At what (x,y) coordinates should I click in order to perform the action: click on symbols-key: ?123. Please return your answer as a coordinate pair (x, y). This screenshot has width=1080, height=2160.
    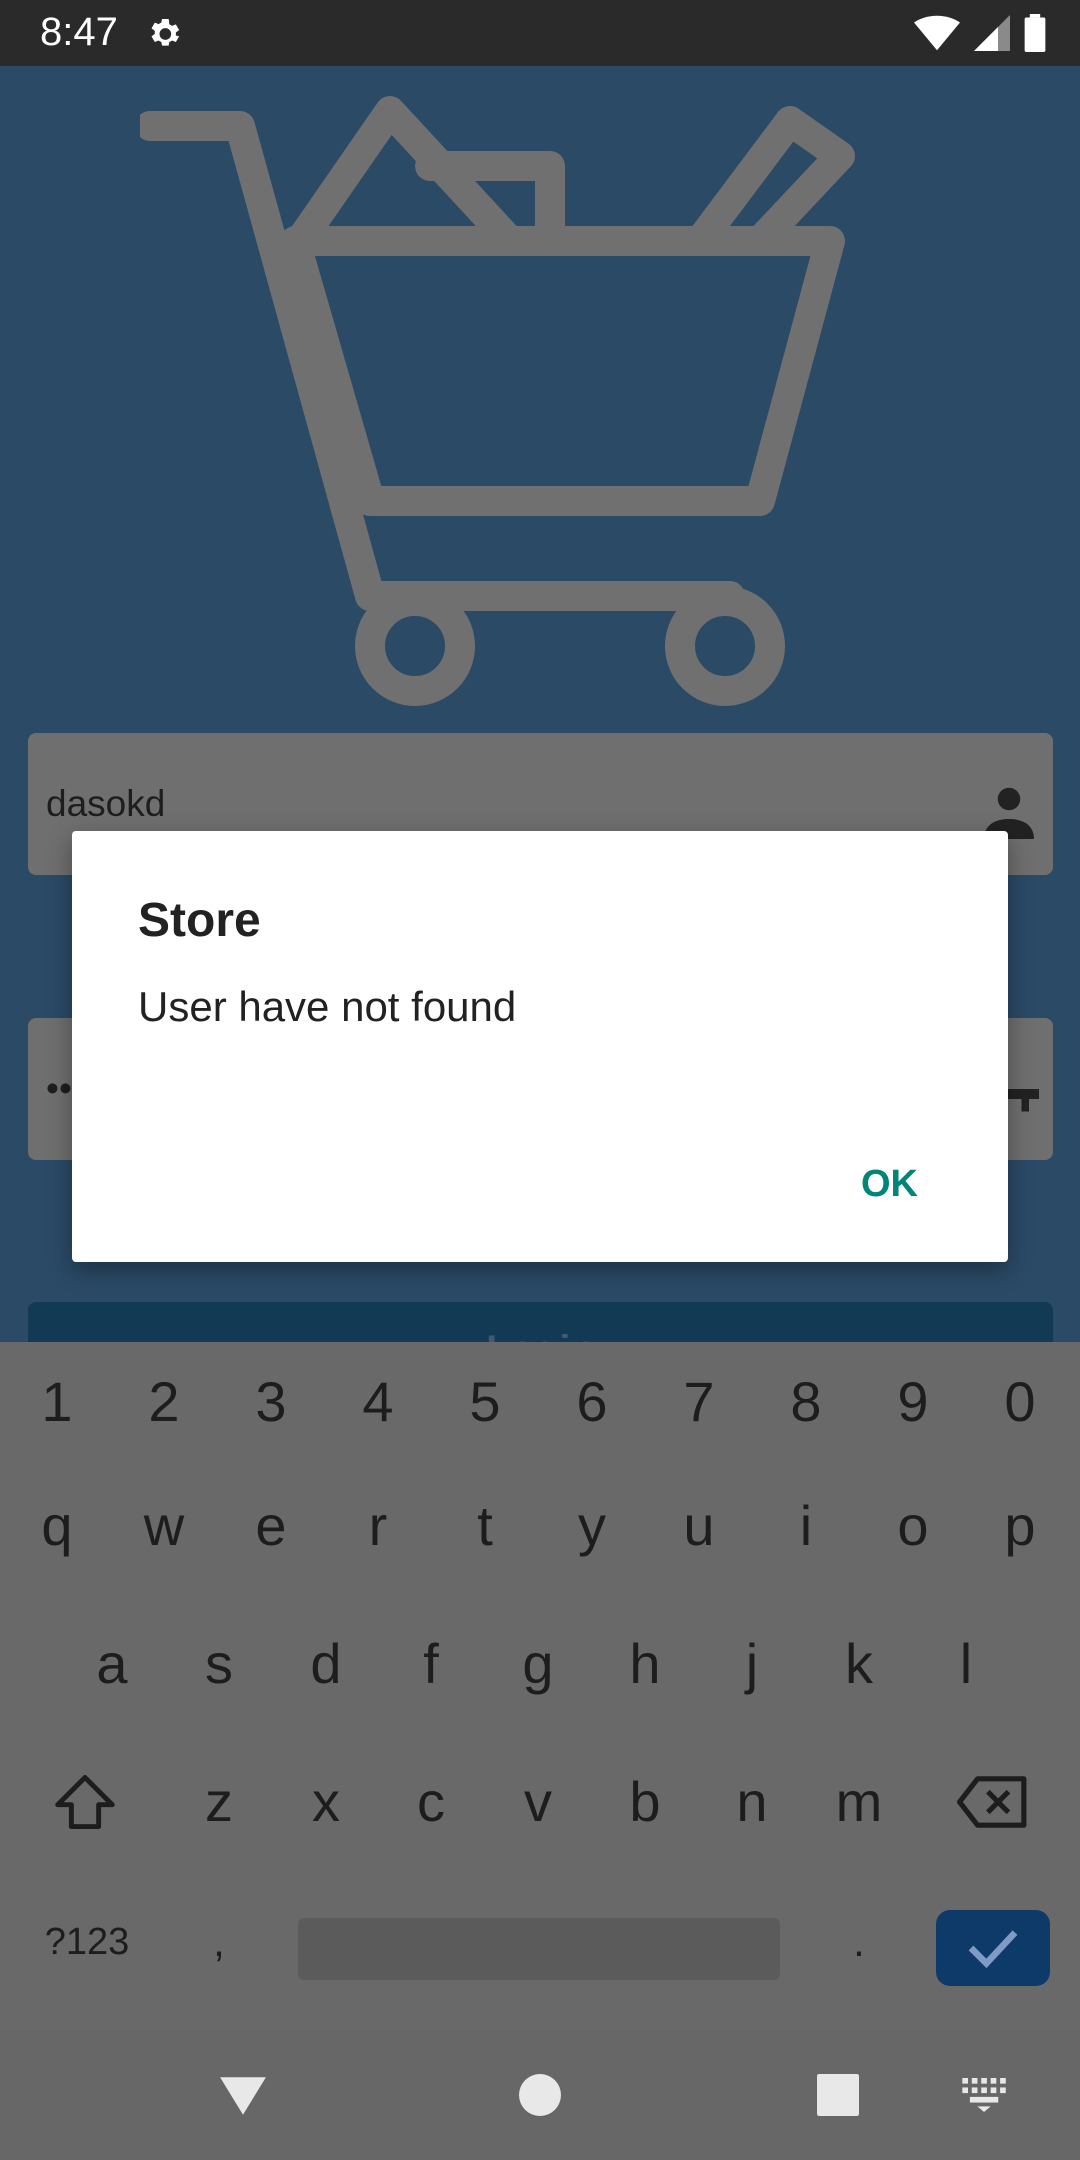
    Looking at the image, I should click on (87, 1942).